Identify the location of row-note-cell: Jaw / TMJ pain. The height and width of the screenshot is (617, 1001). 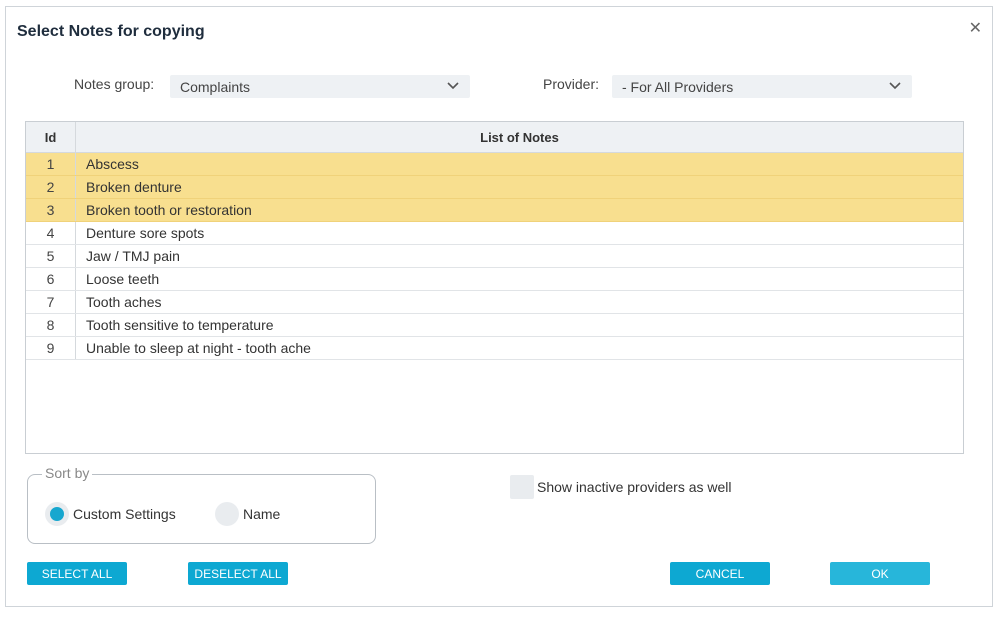
(133, 256).